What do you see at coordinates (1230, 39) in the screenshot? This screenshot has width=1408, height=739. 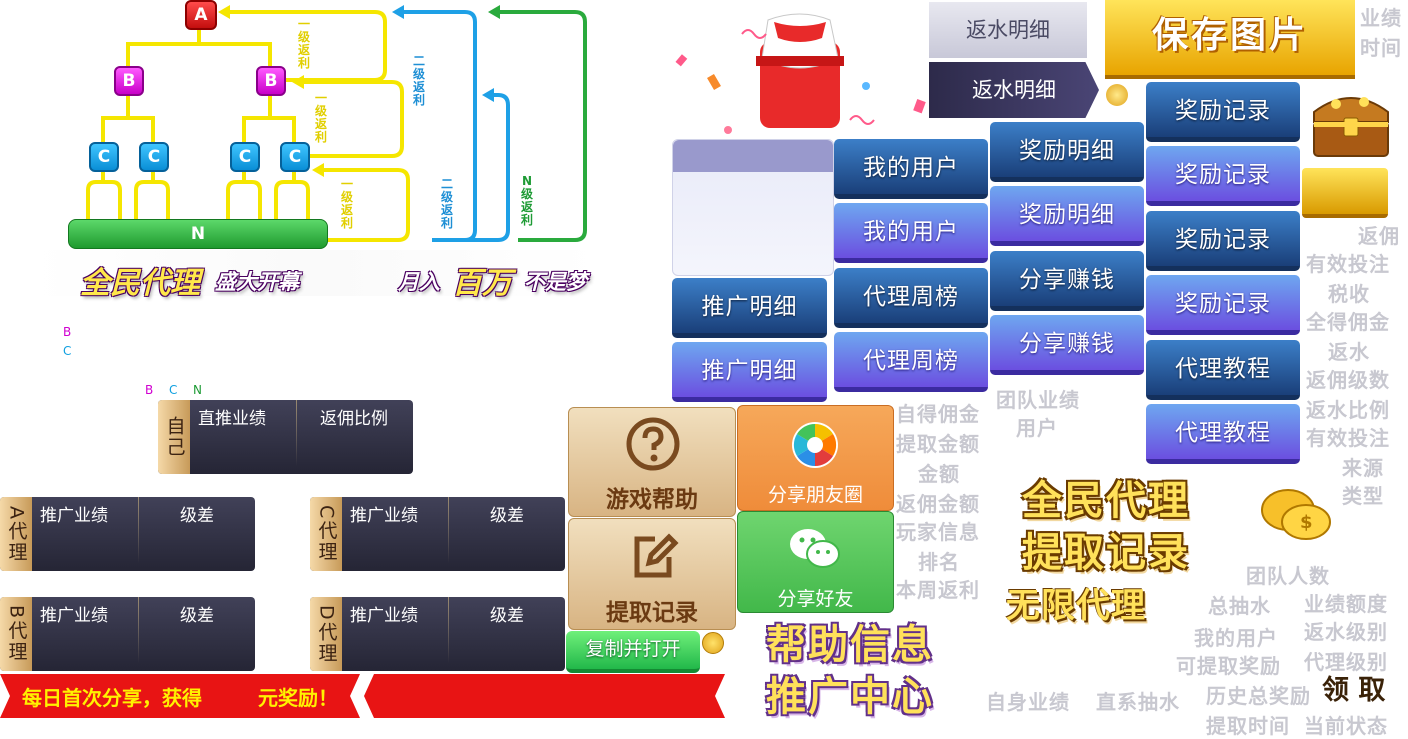 I see `save-image-button: 保存图片` at bounding box center [1230, 39].